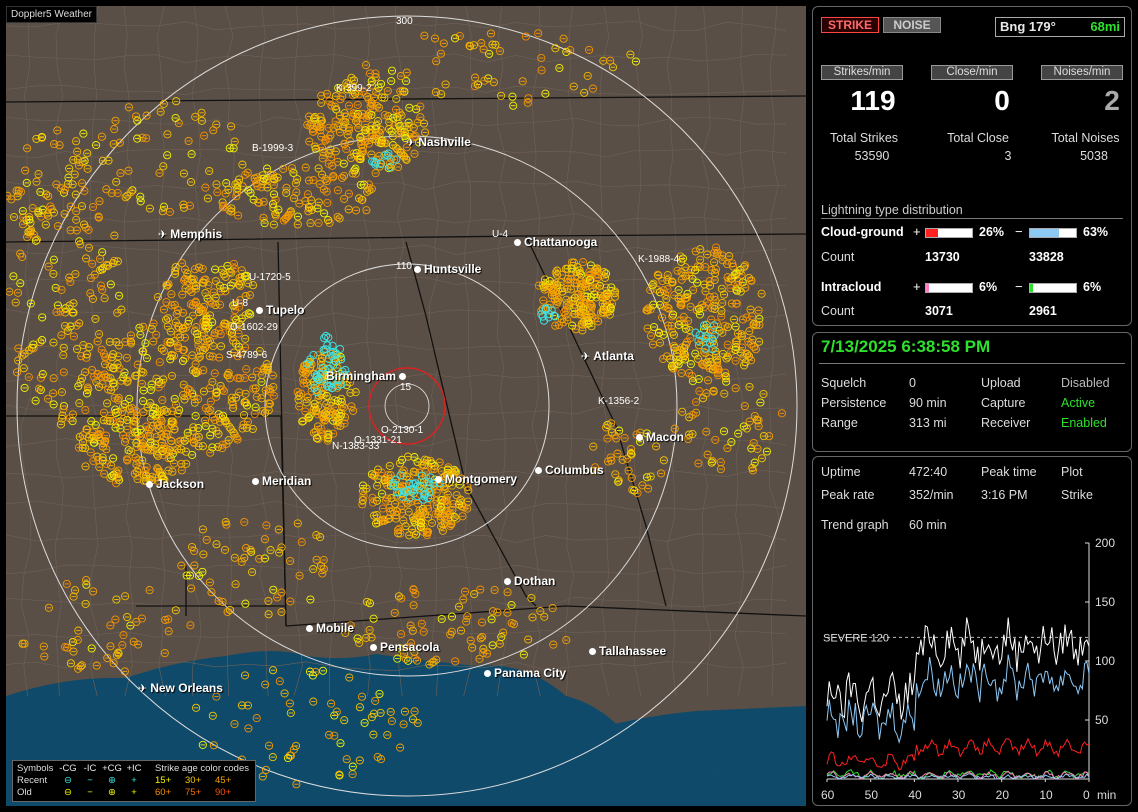  I want to click on city-name: Pensacola, so click(410, 647).